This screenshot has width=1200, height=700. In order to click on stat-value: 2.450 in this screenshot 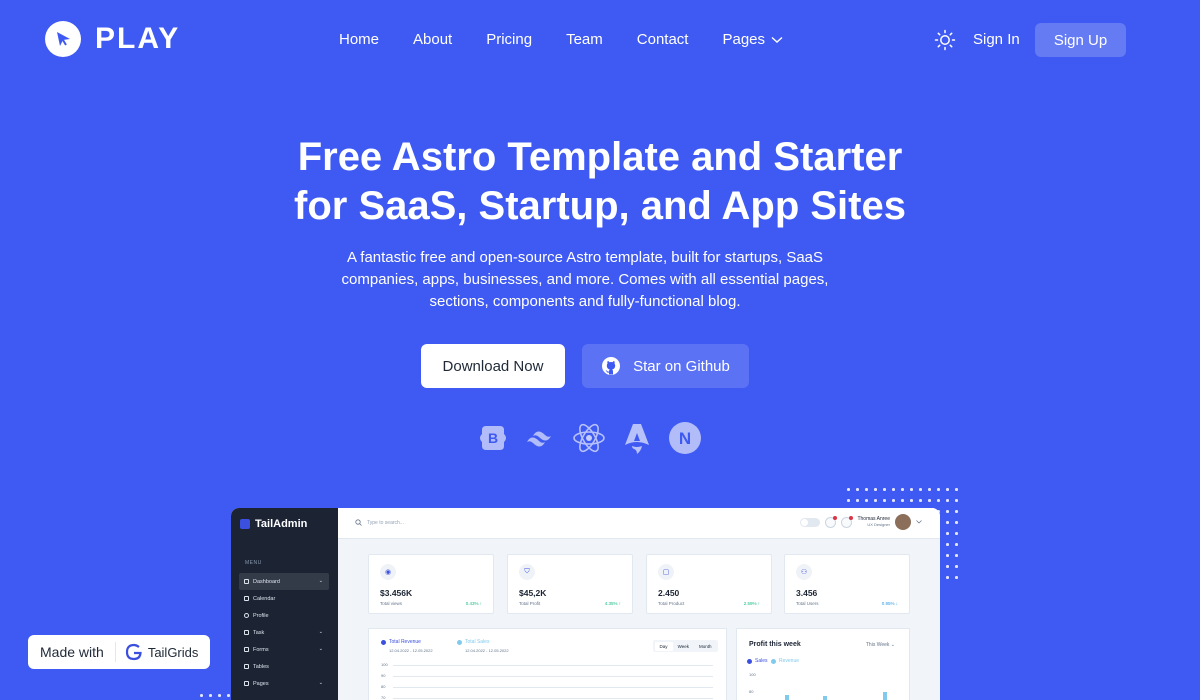, I will do `click(669, 593)`.